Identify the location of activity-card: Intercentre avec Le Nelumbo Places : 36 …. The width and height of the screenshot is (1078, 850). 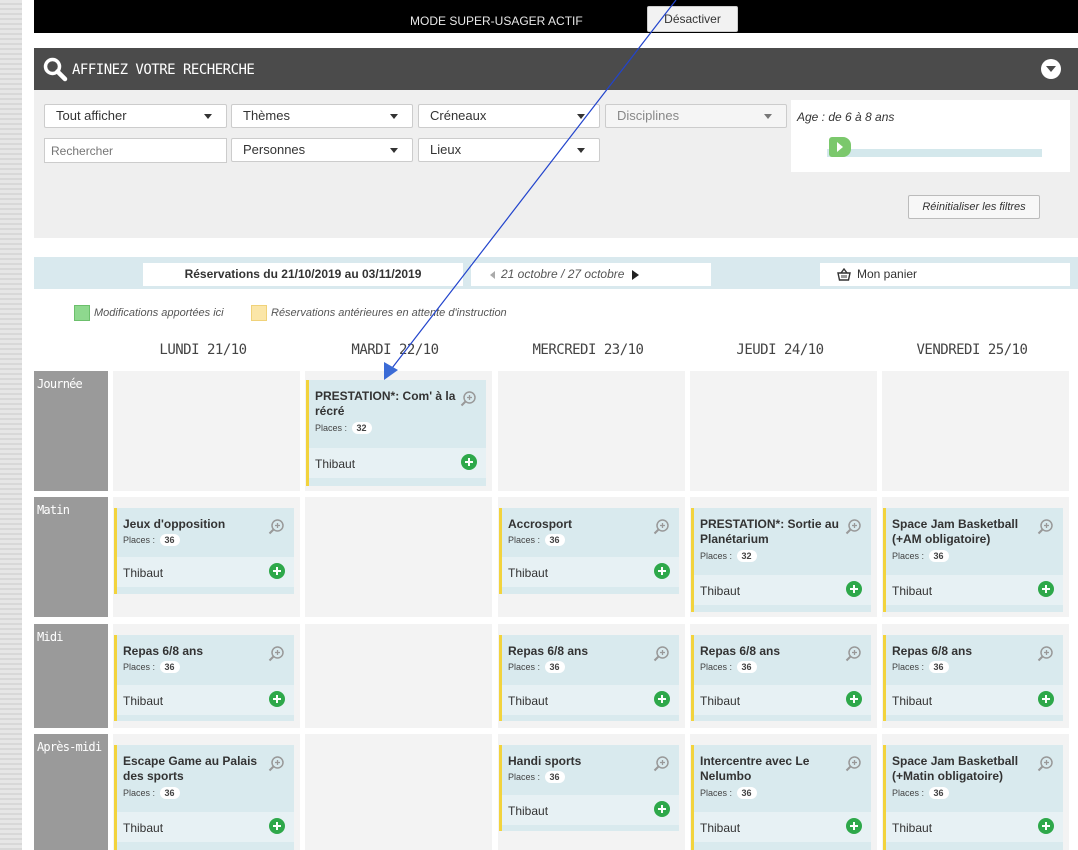
(781, 797).